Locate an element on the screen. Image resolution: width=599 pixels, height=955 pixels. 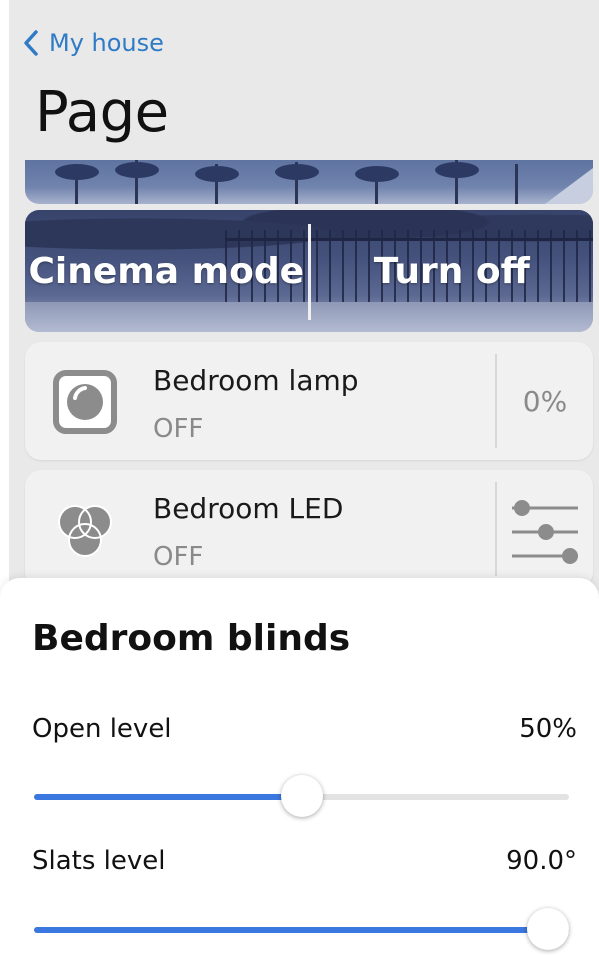
turn-off-button: Turn off is located at coordinates (452, 271).